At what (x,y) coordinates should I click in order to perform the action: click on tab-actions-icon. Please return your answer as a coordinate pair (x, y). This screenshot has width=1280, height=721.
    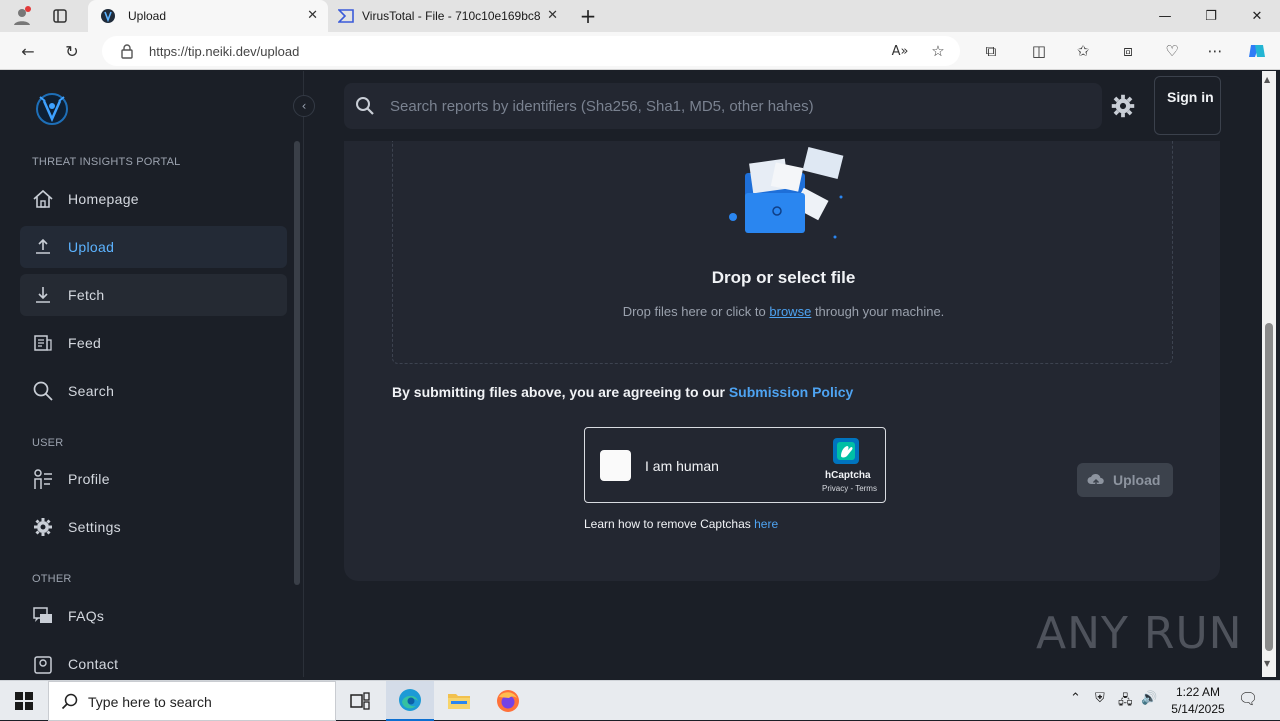
    Looking at the image, I should click on (60, 16).